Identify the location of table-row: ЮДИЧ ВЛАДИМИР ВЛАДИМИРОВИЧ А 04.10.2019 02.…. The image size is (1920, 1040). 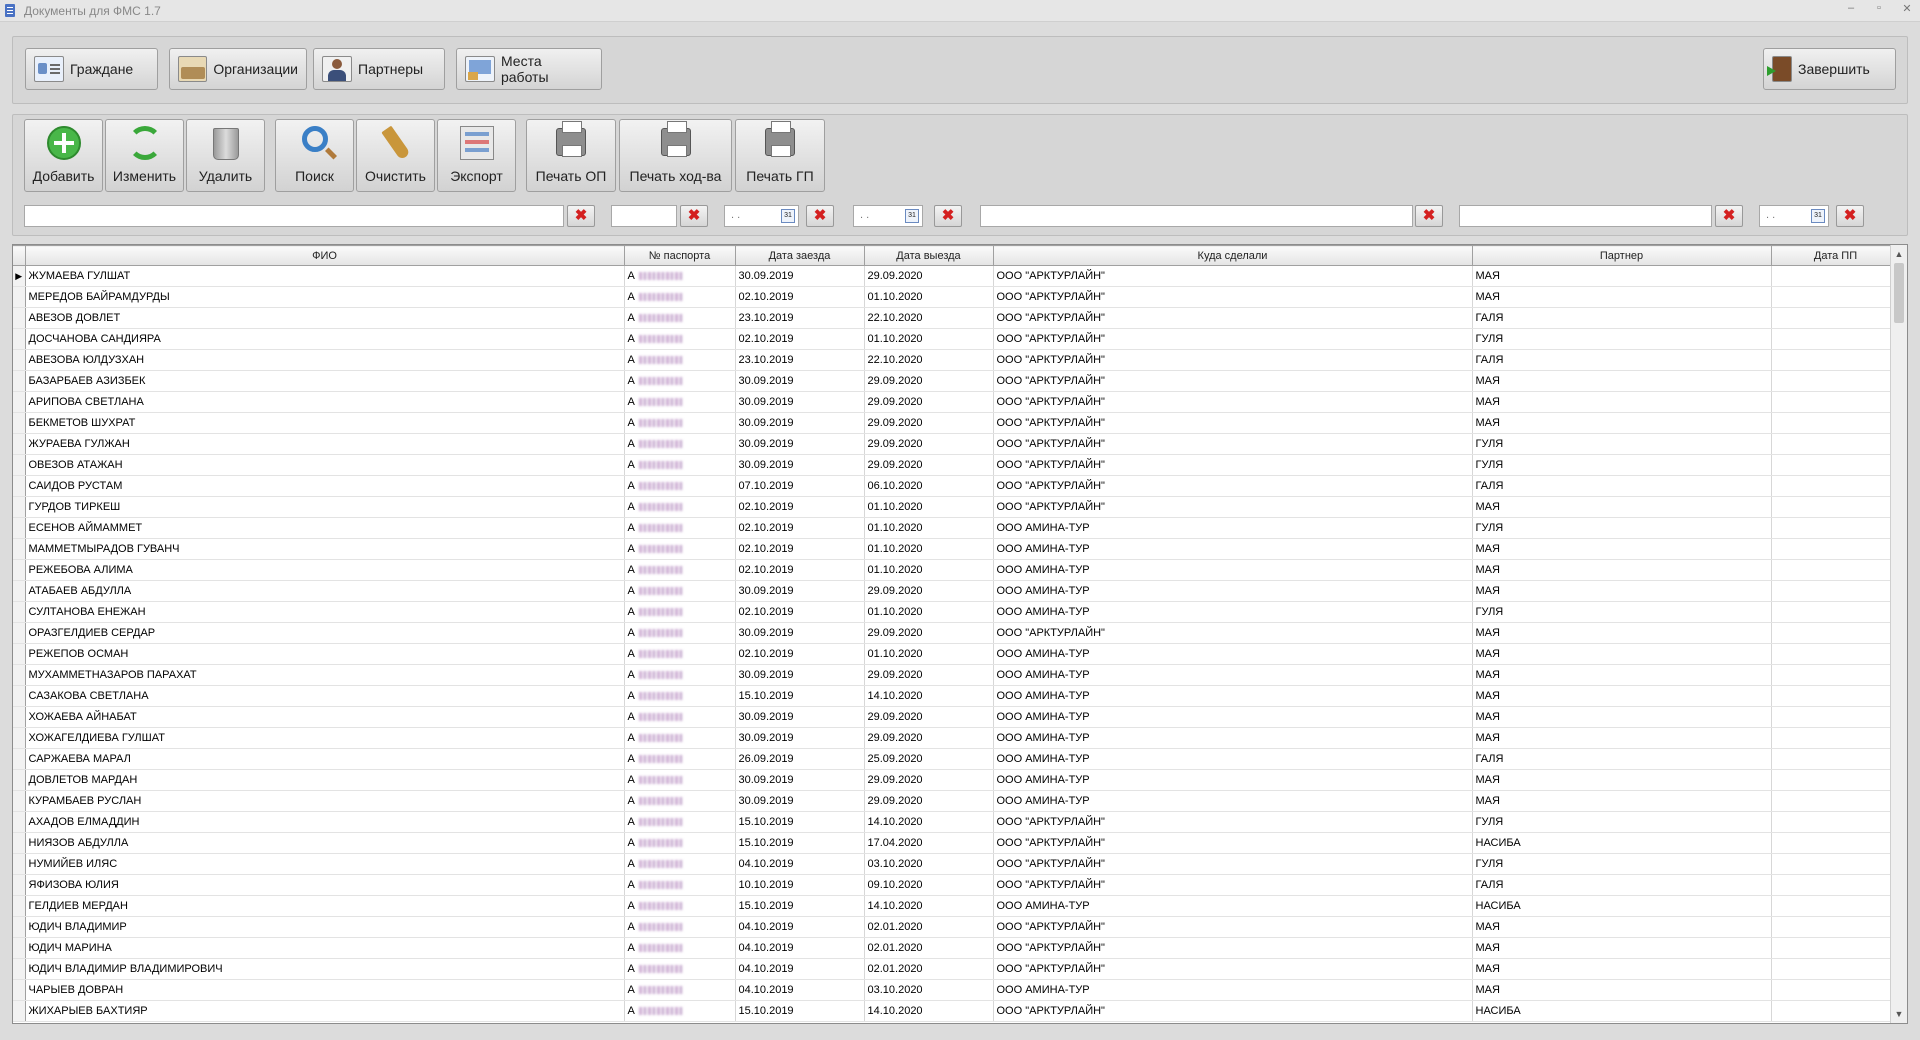
(957, 969).